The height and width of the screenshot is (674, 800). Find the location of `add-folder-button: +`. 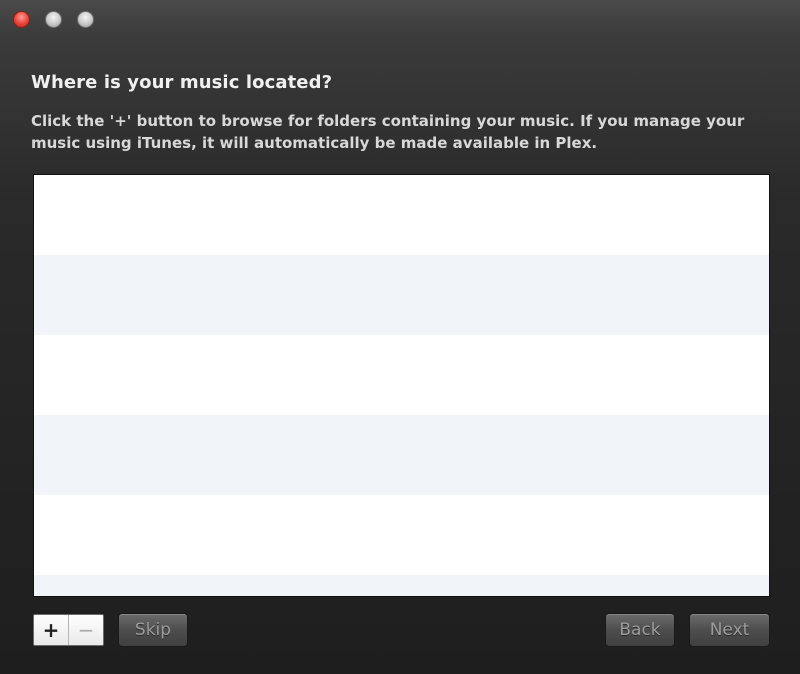

add-folder-button: + is located at coordinates (51, 630).